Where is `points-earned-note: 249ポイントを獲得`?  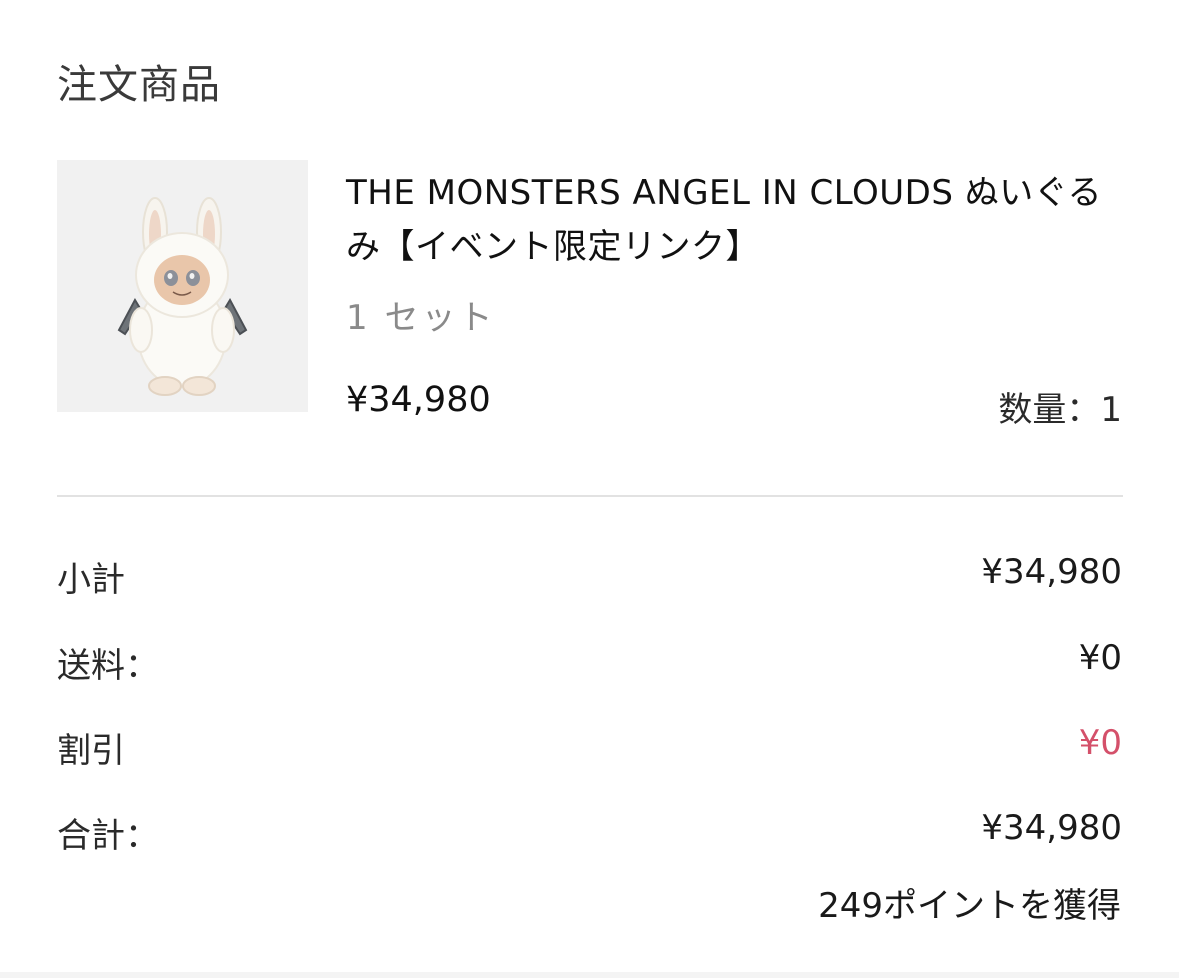 points-earned-note: 249ポイントを獲得 is located at coordinates (969, 906).